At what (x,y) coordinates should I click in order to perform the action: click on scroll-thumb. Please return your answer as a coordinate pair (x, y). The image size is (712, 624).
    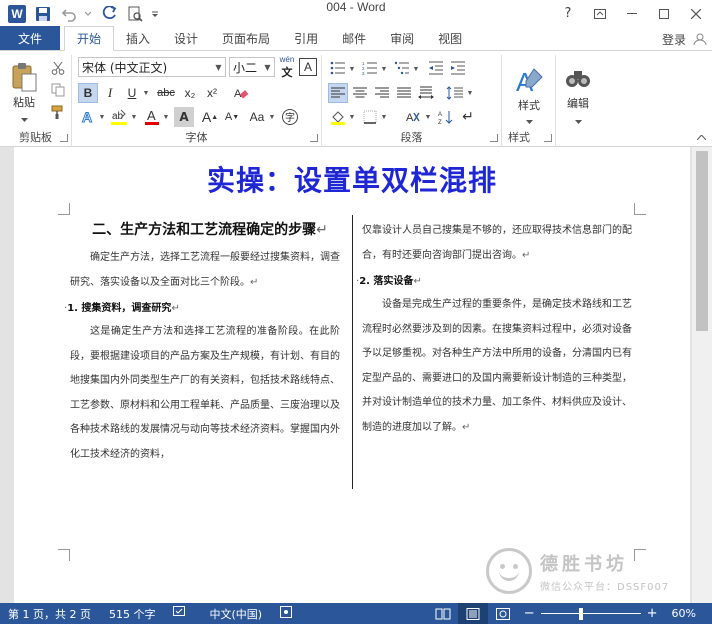
    Looking at the image, I should click on (702, 241).